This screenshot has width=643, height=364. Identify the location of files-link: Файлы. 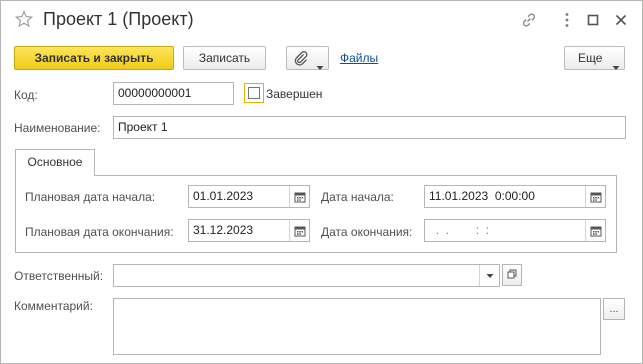
(359, 58).